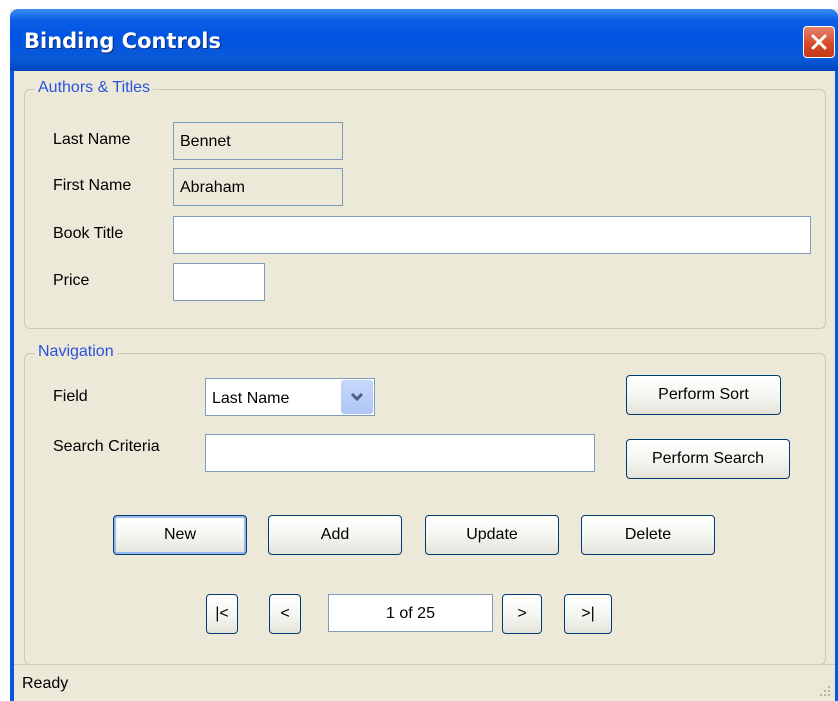 Image resolution: width=838 pixels, height=701 pixels. I want to click on add-button: Add, so click(335, 535).